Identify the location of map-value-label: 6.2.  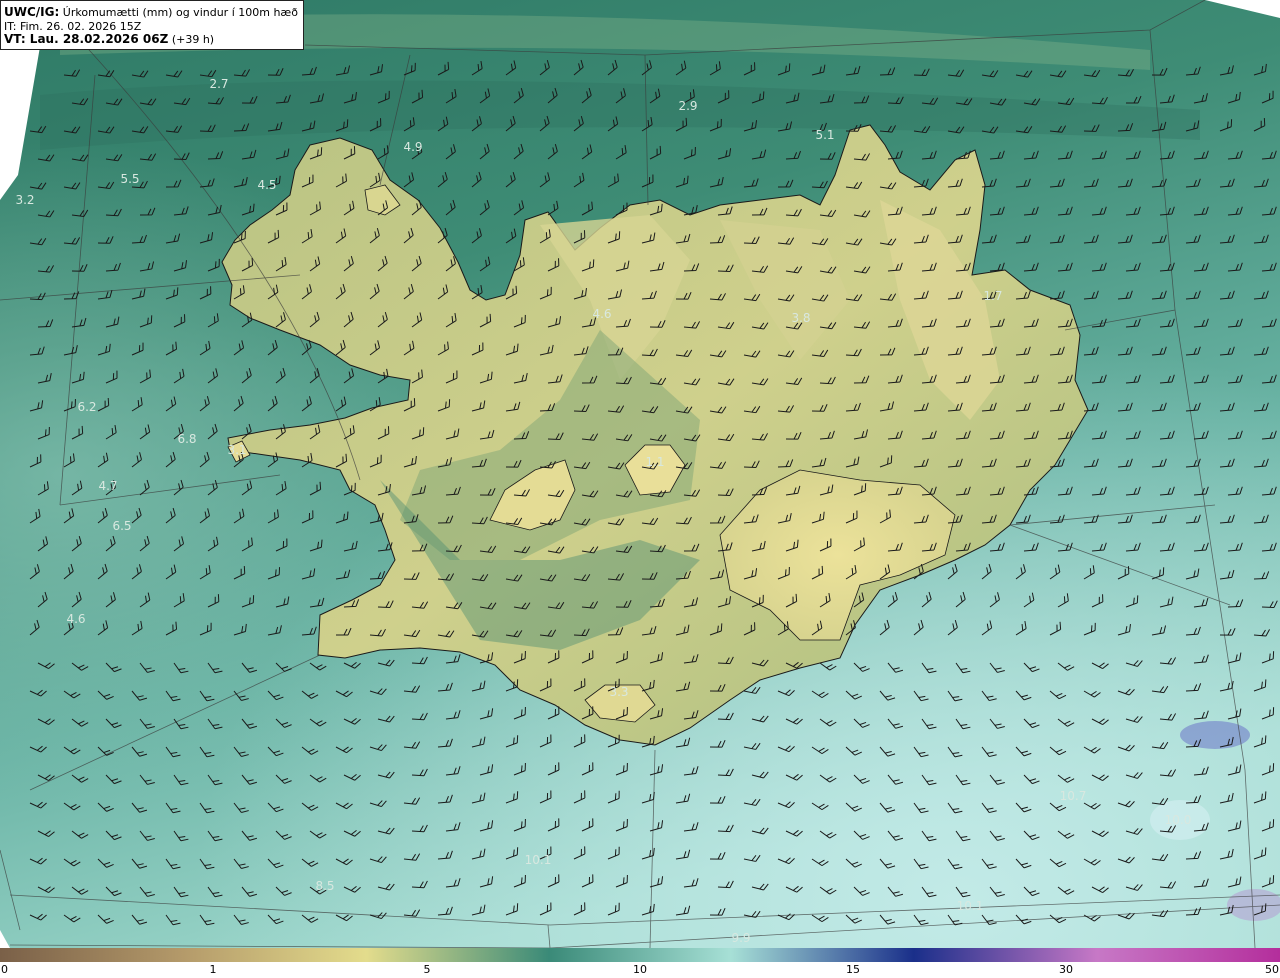
(86, 407).